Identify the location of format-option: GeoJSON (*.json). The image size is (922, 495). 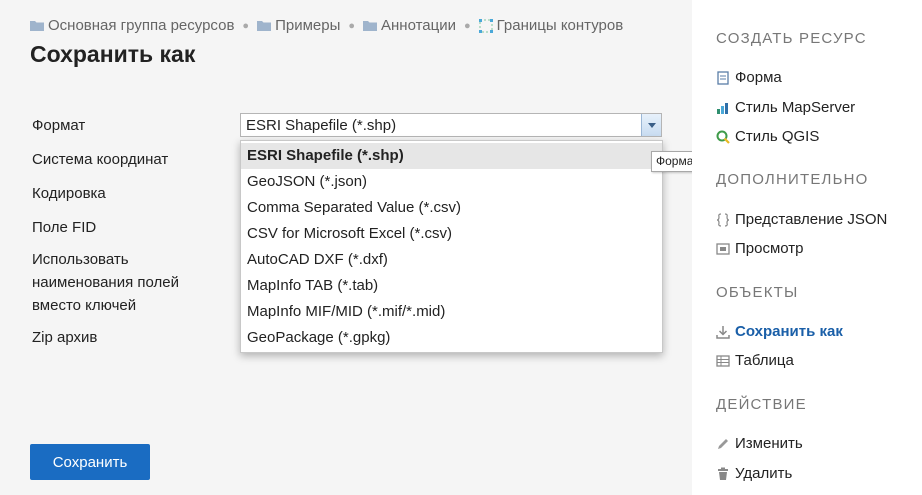
(451, 182).